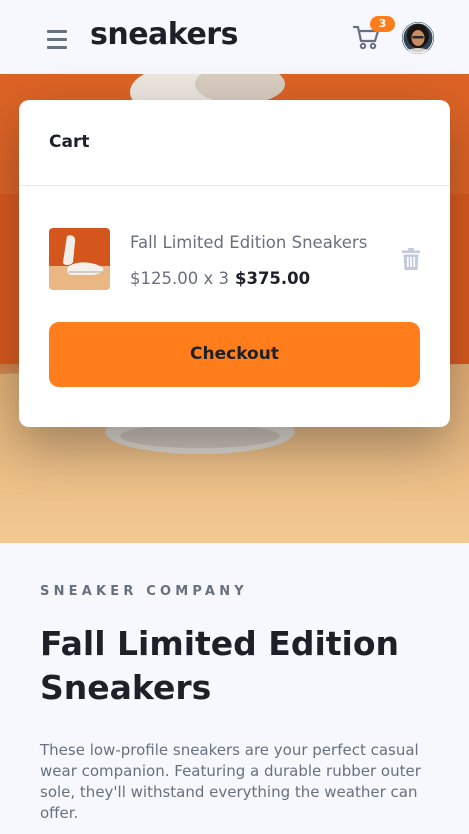  What do you see at coordinates (164, 34) in the screenshot?
I see `logo: sneakers` at bounding box center [164, 34].